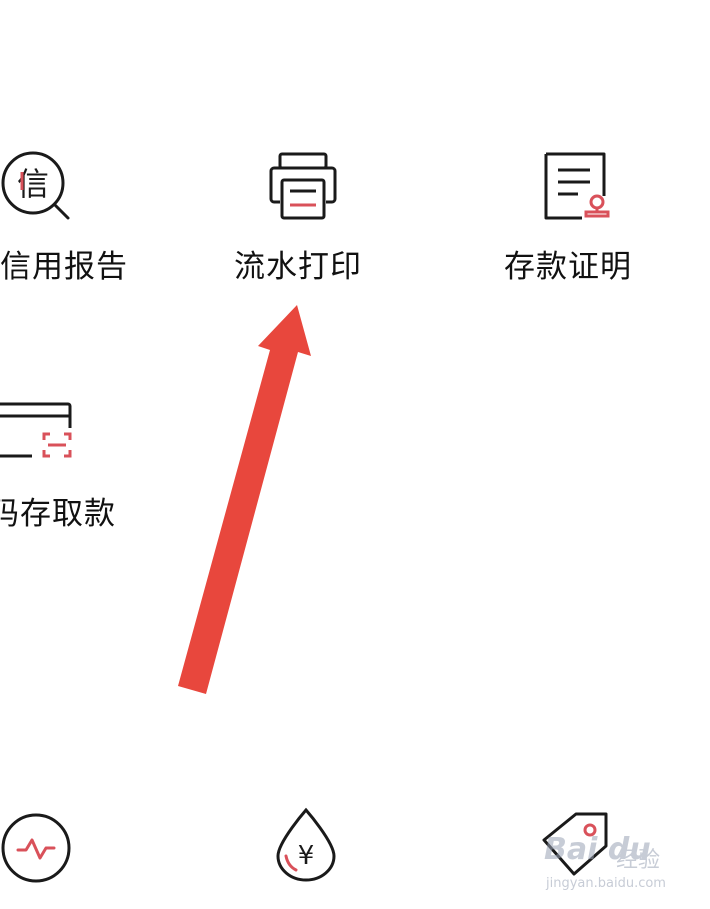 This screenshot has height=909, width=710. Describe the element at coordinates (638, 860) in the screenshot. I see `watermark-cn: 经验` at that location.